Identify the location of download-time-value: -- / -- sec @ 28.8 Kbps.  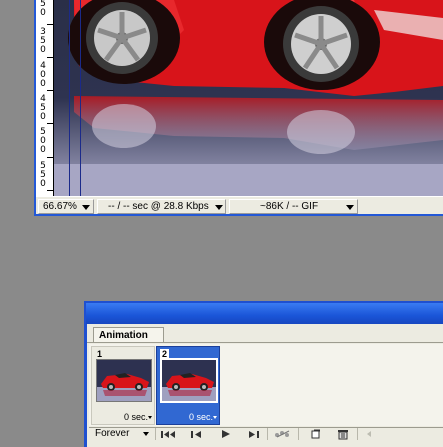
(158, 206).